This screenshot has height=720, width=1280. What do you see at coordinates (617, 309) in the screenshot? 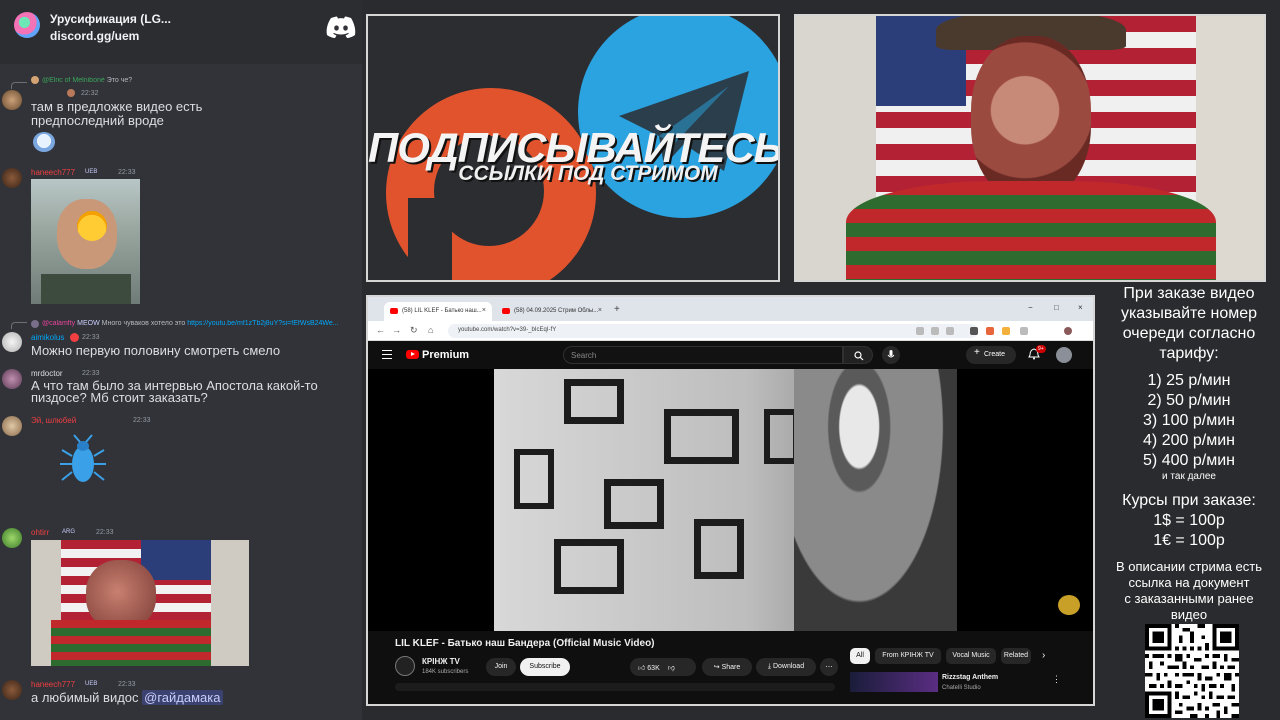
I see `new-tab-icon: +` at bounding box center [617, 309].